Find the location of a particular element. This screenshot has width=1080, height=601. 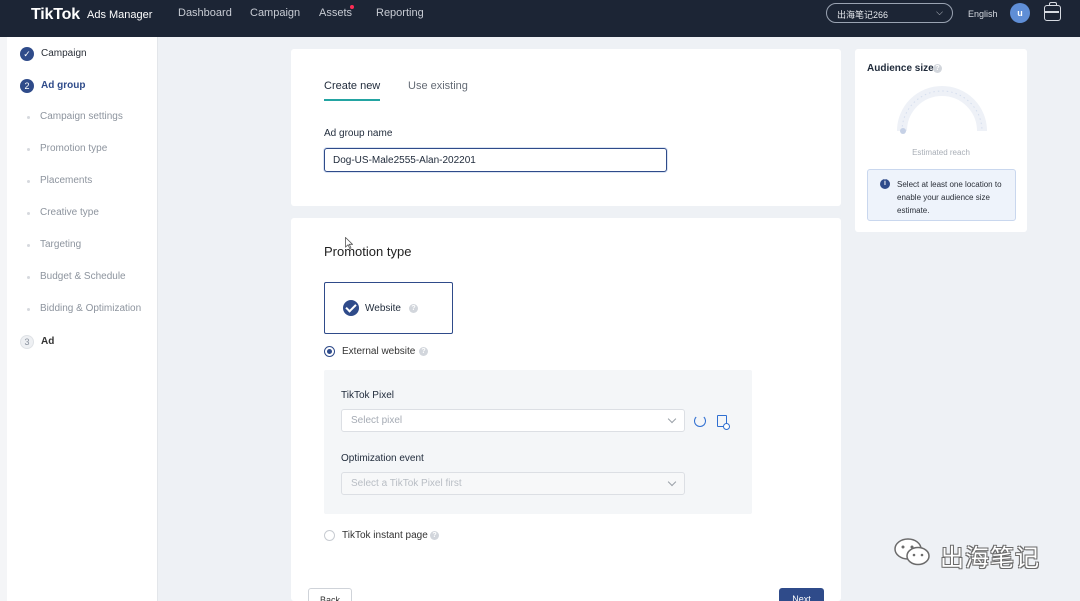

promotion-option-website: Website ? is located at coordinates (388, 308).